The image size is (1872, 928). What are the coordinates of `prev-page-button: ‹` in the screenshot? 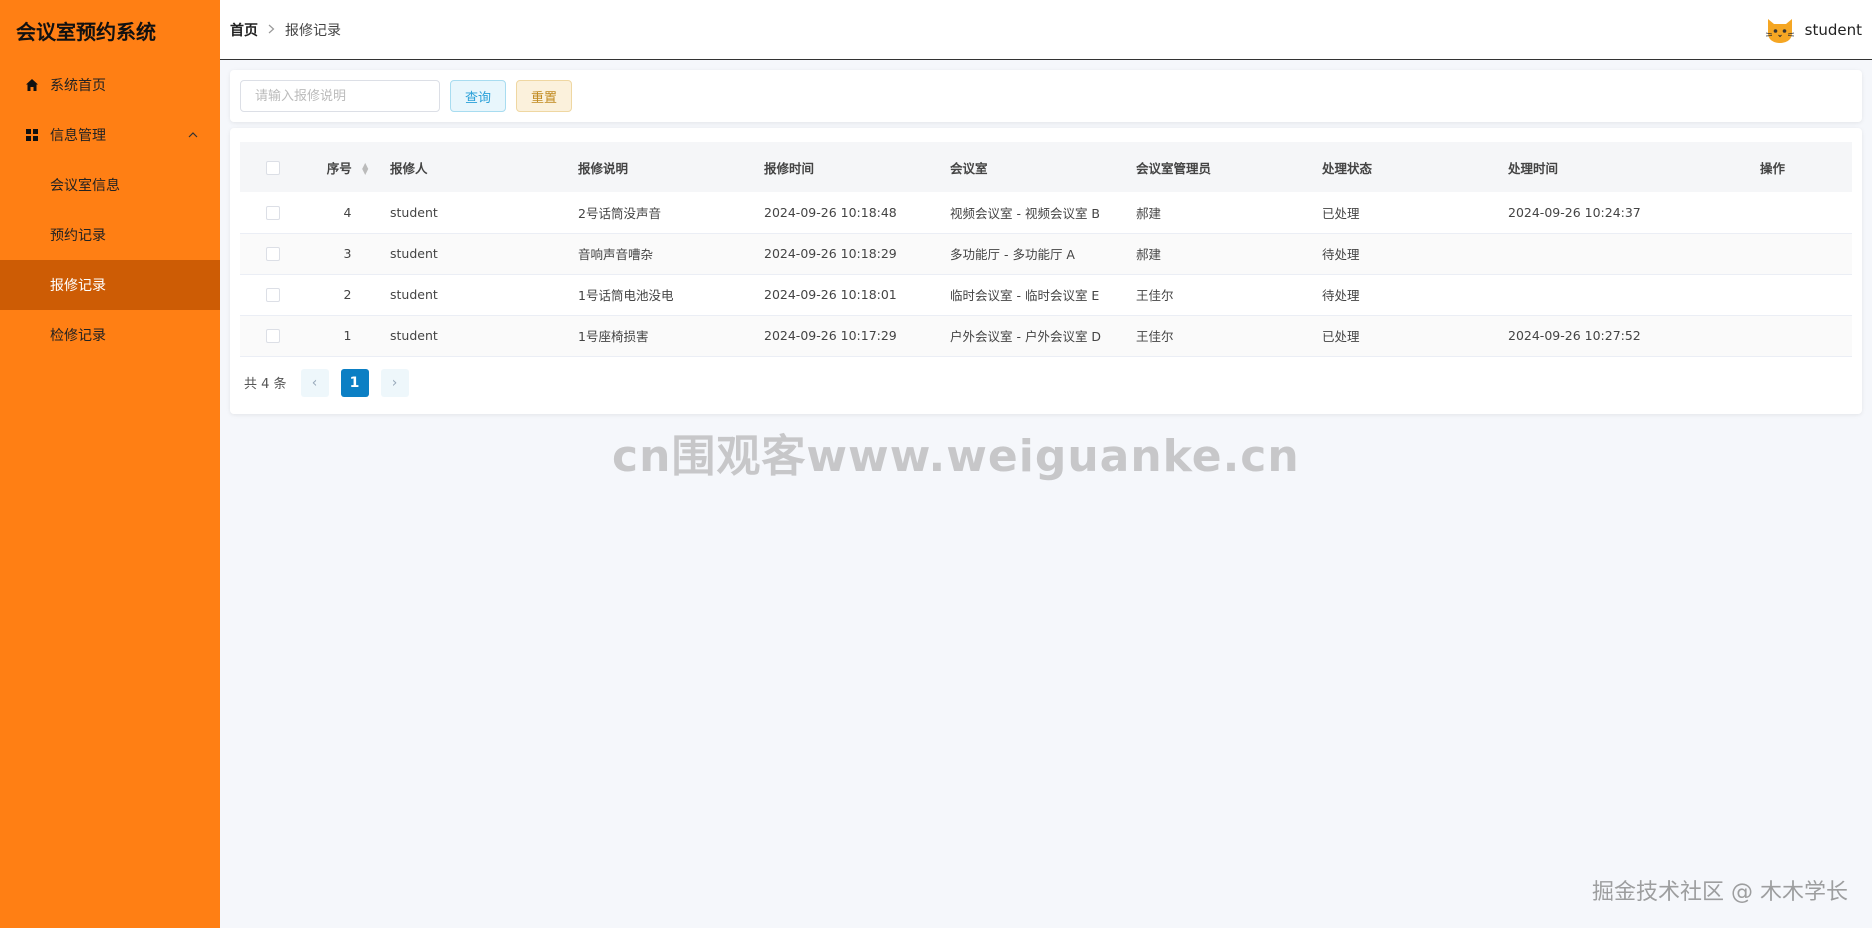 It's located at (314, 382).